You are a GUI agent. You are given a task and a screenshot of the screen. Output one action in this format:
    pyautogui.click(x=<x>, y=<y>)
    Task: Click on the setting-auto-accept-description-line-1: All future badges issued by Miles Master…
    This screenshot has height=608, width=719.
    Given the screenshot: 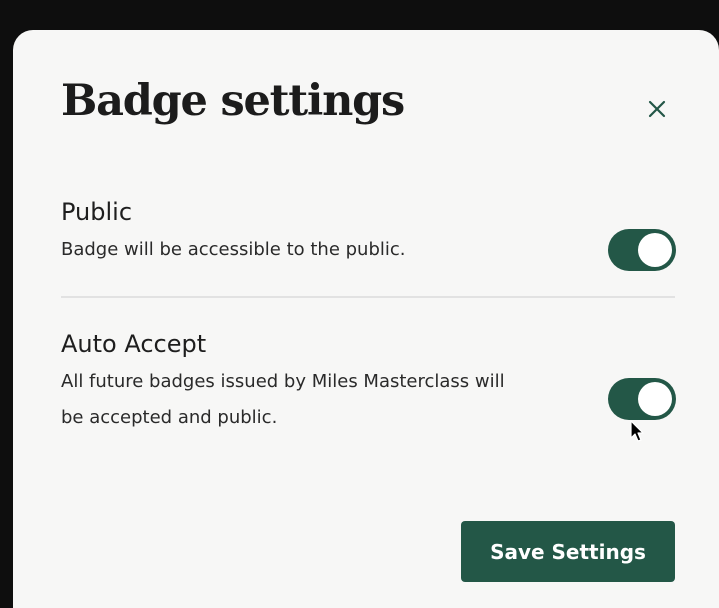 What is the action you would take?
    pyautogui.click(x=283, y=381)
    